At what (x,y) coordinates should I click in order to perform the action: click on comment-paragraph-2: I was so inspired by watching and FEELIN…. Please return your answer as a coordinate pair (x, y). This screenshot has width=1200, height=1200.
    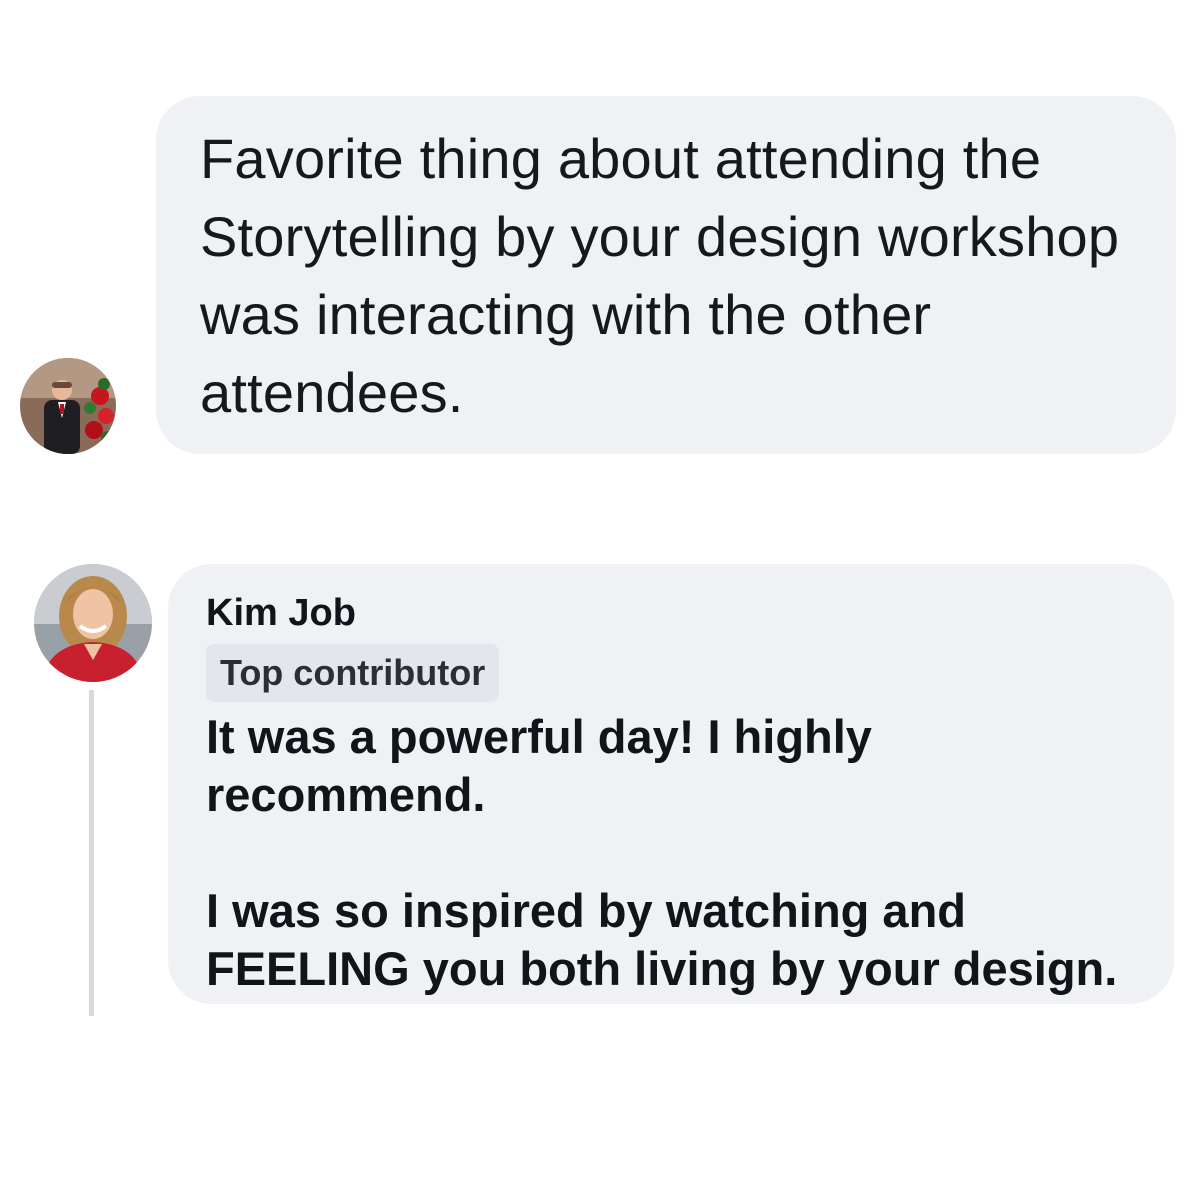
    Looking at the image, I should click on (662, 939).